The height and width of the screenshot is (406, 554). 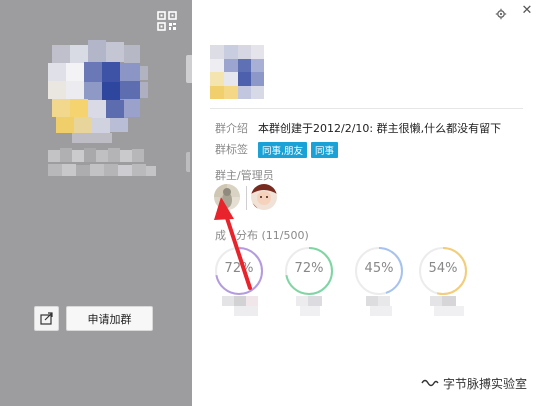 I want to click on watermark-text: 字节脉搏实验室, so click(x=485, y=383).